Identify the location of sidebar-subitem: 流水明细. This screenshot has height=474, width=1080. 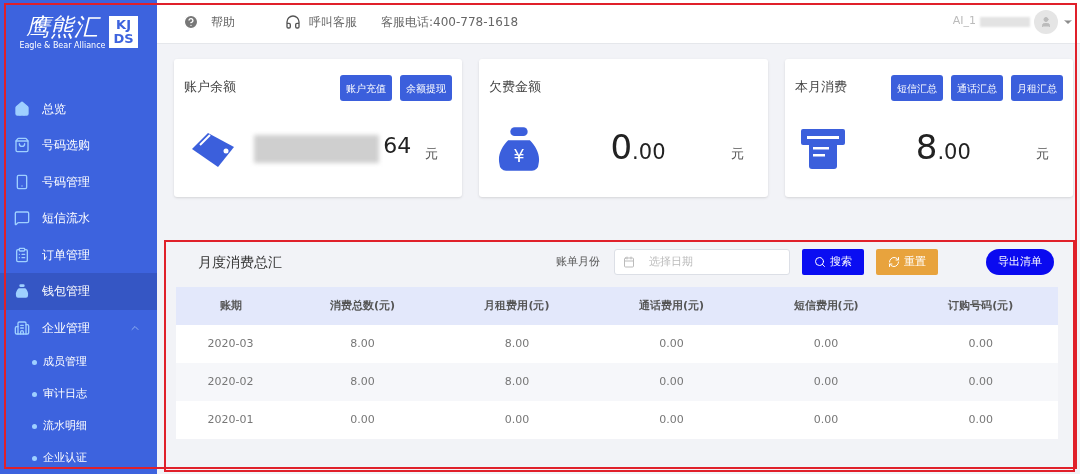
(78, 426).